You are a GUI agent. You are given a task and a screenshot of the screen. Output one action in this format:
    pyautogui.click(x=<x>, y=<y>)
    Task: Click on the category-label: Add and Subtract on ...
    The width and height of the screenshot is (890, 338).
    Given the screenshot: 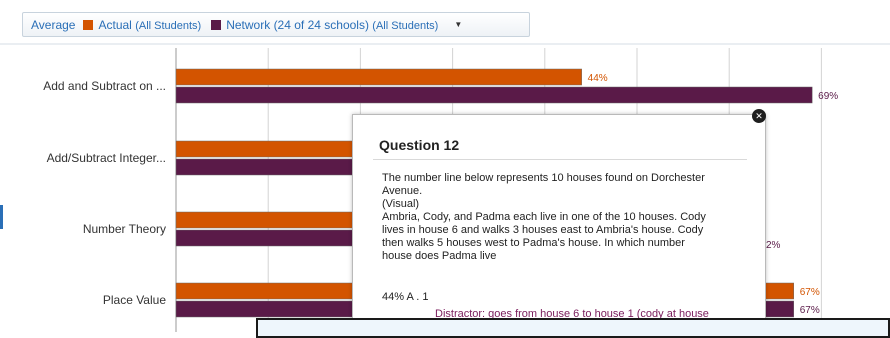 What is the action you would take?
    pyautogui.click(x=104, y=86)
    